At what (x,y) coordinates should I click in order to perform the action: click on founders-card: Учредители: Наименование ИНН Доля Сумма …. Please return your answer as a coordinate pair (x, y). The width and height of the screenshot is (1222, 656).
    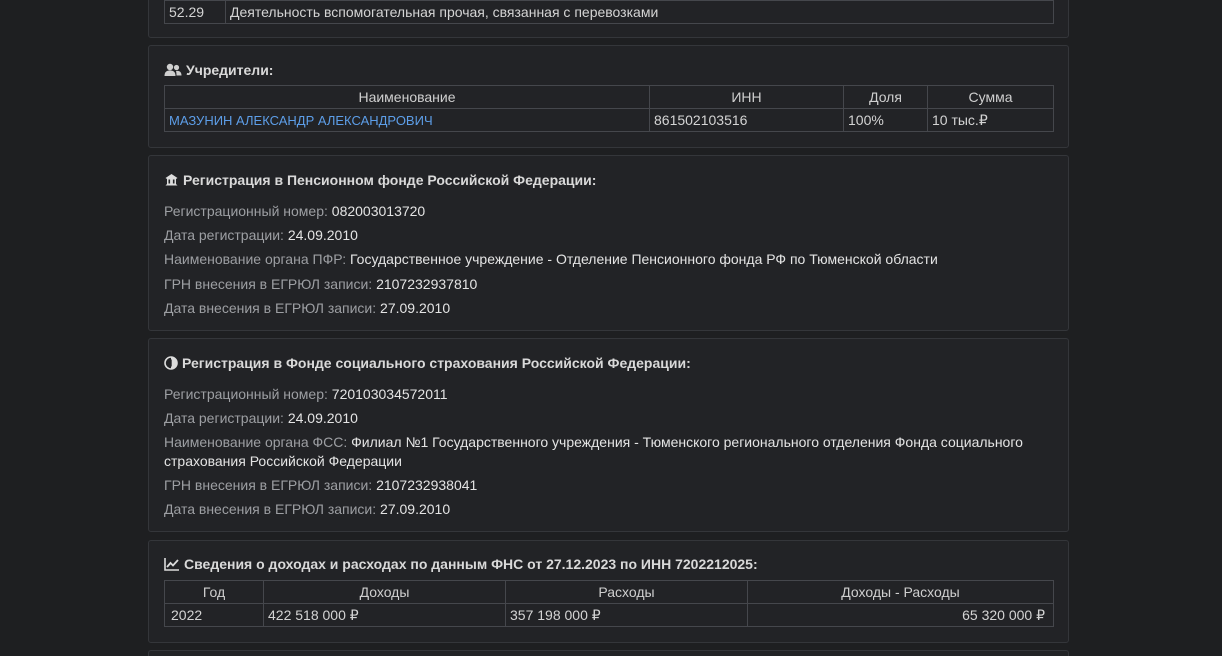
    Looking at the image, I should click on (608, 96).